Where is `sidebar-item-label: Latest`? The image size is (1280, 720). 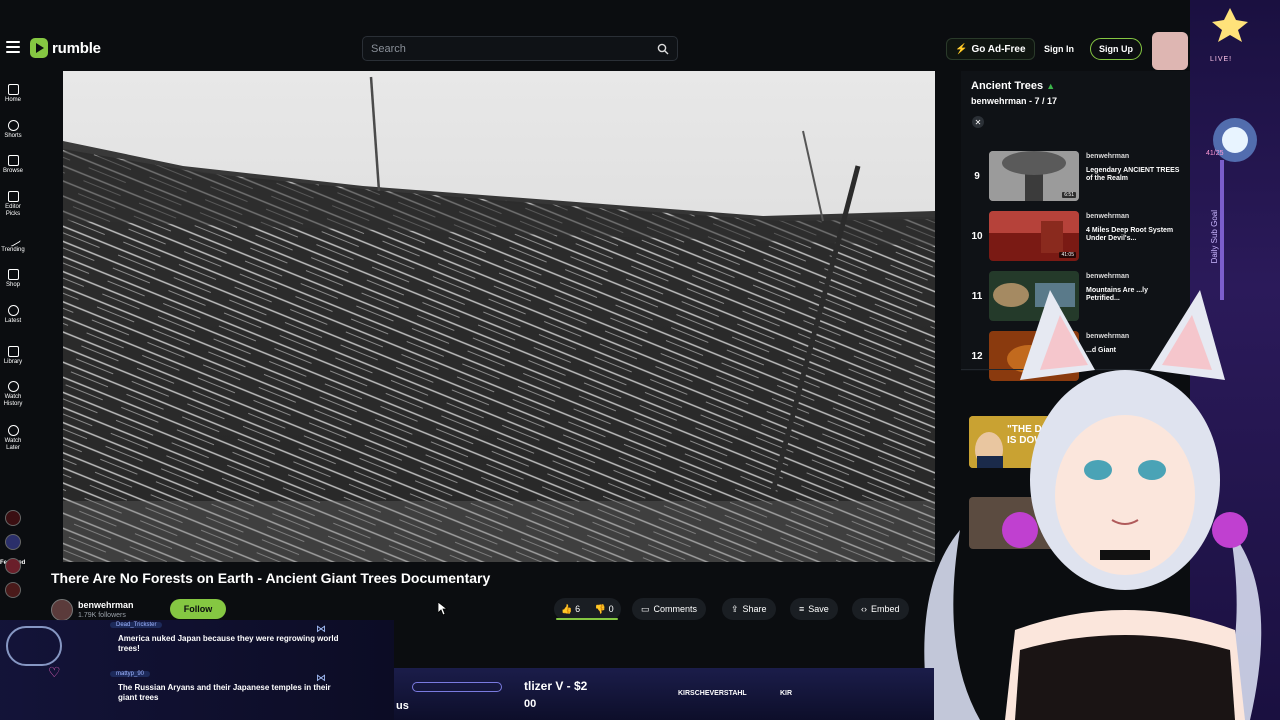
sidebar-item-label: Latest is located at coordinates (13, 321).